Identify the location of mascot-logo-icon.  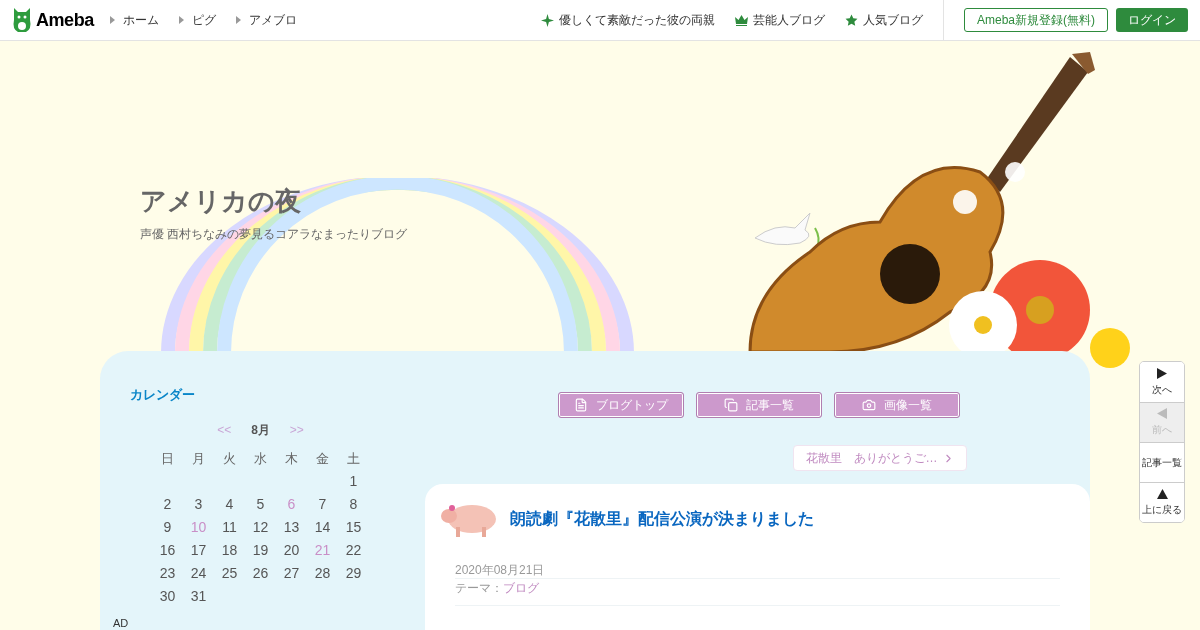
(22, 20).